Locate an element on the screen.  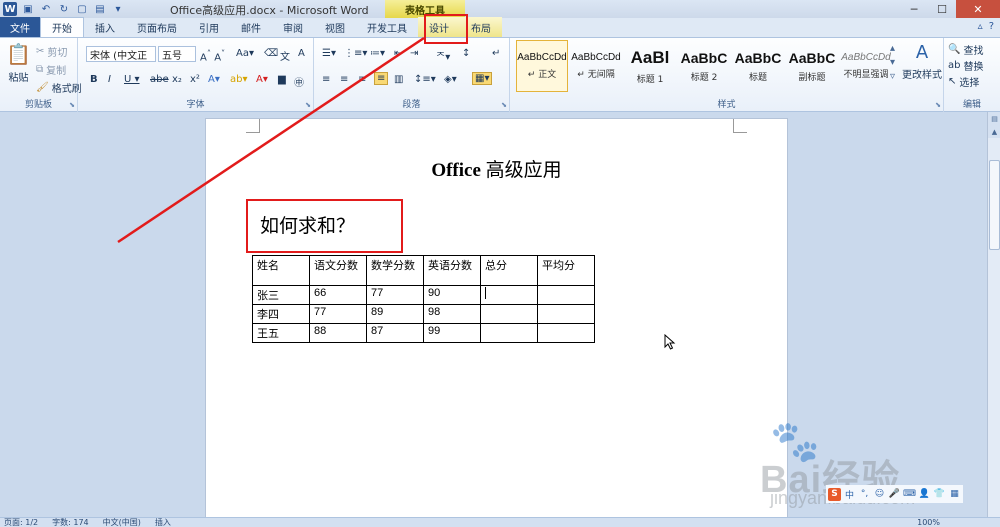
paste-button: 📋 粘贴 is located at coordinates (18, 63).